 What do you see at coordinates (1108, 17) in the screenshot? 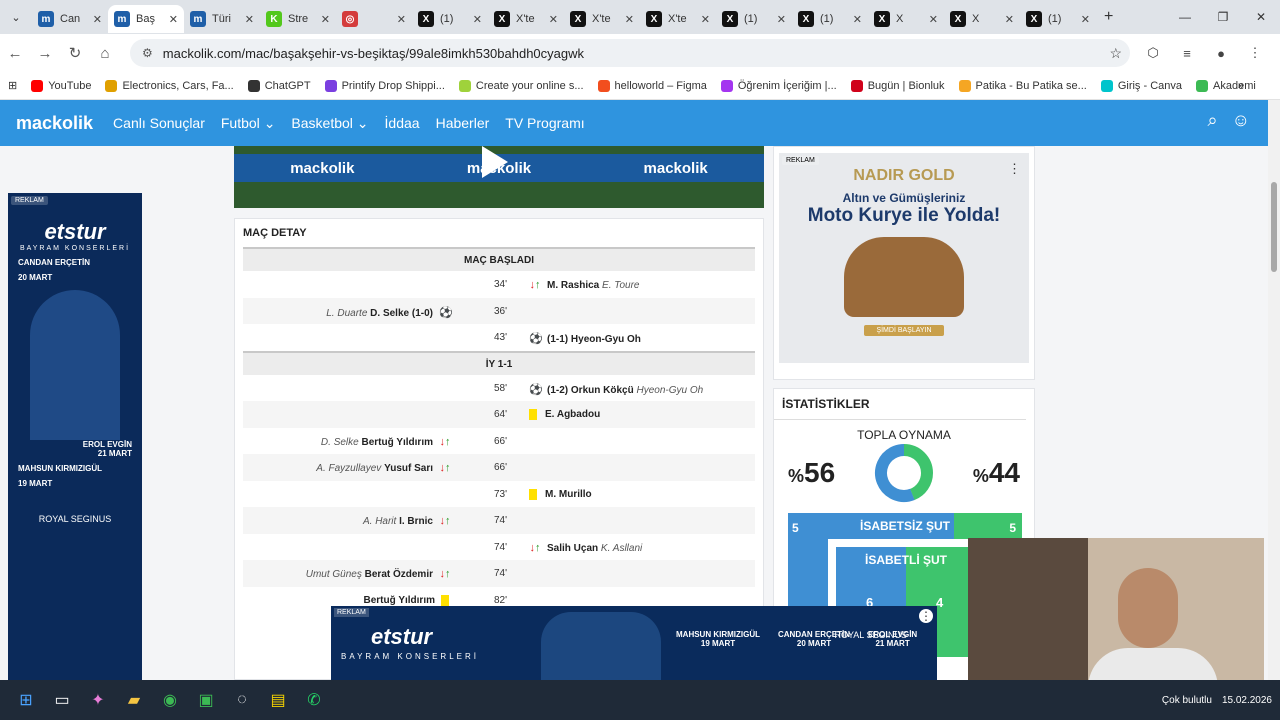
I see `new-tab-button: +` at bounding box center [1108, 17].